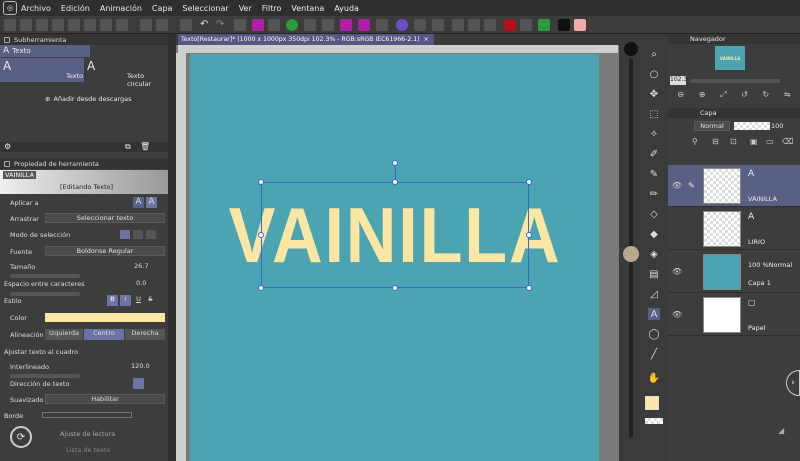  Describe the element at coordinates (654, 54) in the screenshot. I see `zoom-tool-icon: ⌕` at that location.